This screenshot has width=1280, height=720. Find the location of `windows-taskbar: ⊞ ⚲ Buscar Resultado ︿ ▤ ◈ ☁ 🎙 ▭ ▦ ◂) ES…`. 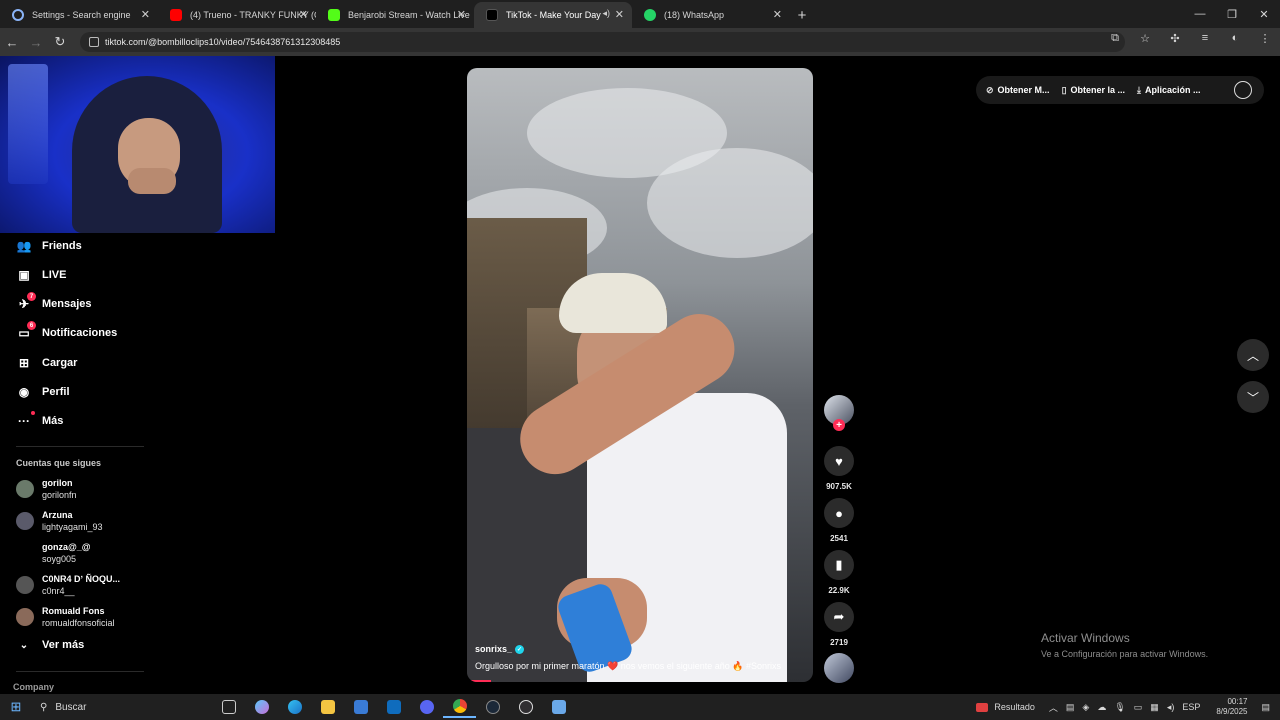

windows-taskbar: ⊞ ⚲ Buscar Resultado ︿ ▤ ◈ ☁ 🎙 ▭ ▦ ◂) ES… is located at coordinates (640, 707).